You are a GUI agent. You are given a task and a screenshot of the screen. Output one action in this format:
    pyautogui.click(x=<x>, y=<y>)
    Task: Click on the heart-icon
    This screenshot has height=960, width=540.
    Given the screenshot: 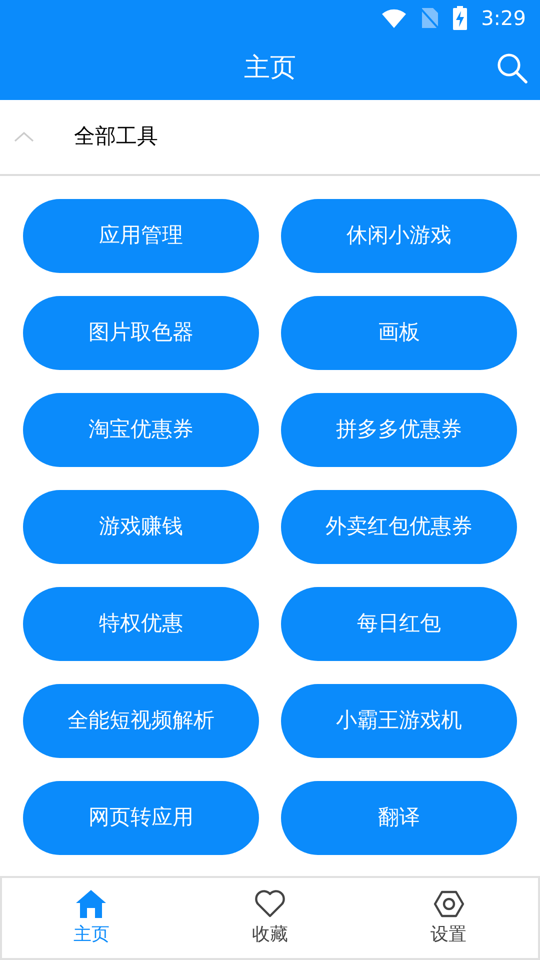 What is the action you would take?
    pyautogui.click(x=270, y=903)
    